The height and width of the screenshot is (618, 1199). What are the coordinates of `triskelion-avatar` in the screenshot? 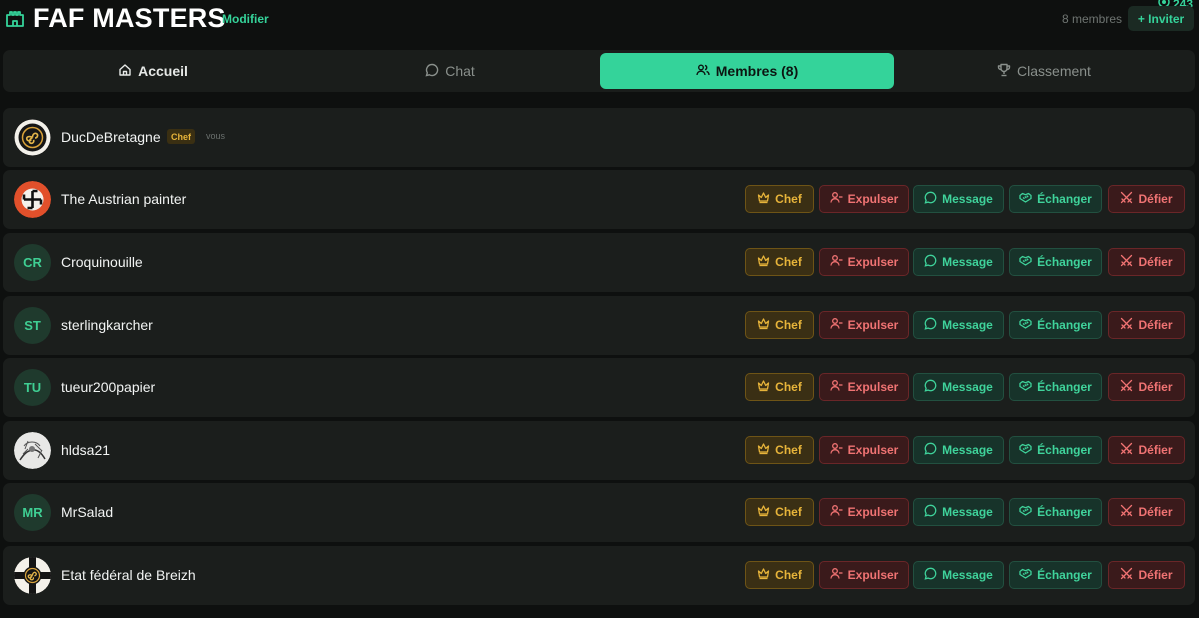 It's located at (32, 137).